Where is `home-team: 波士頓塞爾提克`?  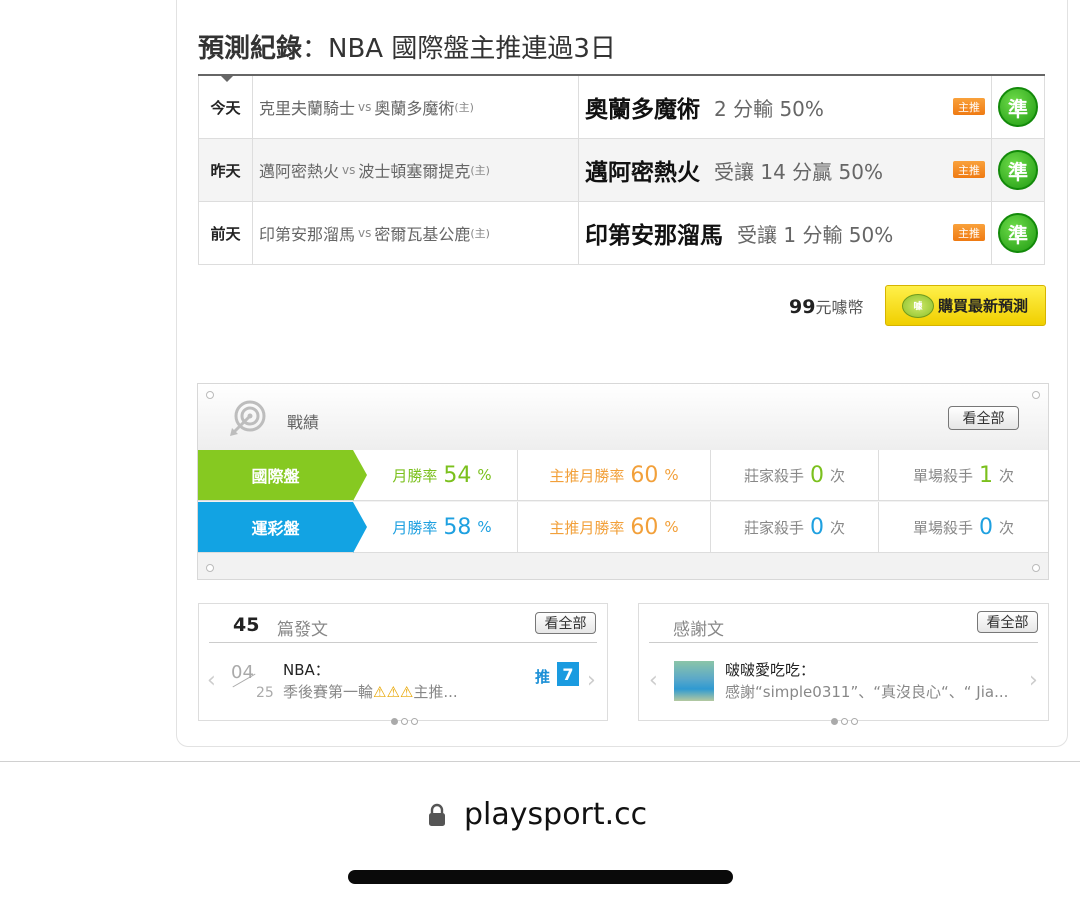
home-team: 波士頓塞爾提克 is located at coordinates (414, 171).